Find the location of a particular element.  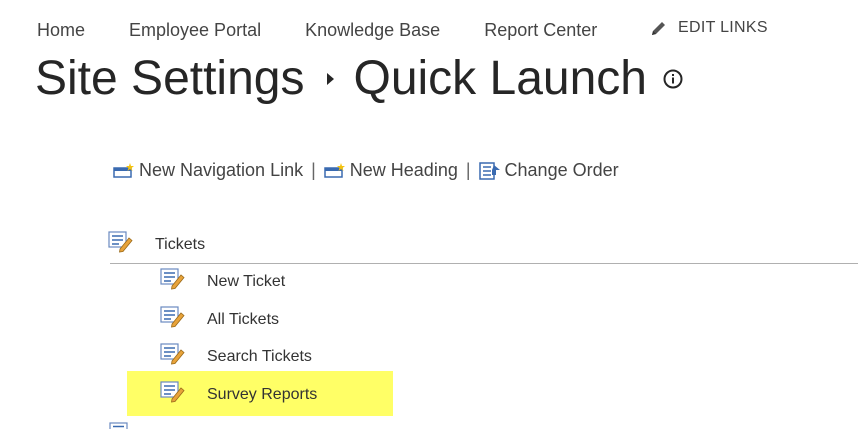

nav-link-new-ticket: New Ticket is located at coordinates (222, 281).